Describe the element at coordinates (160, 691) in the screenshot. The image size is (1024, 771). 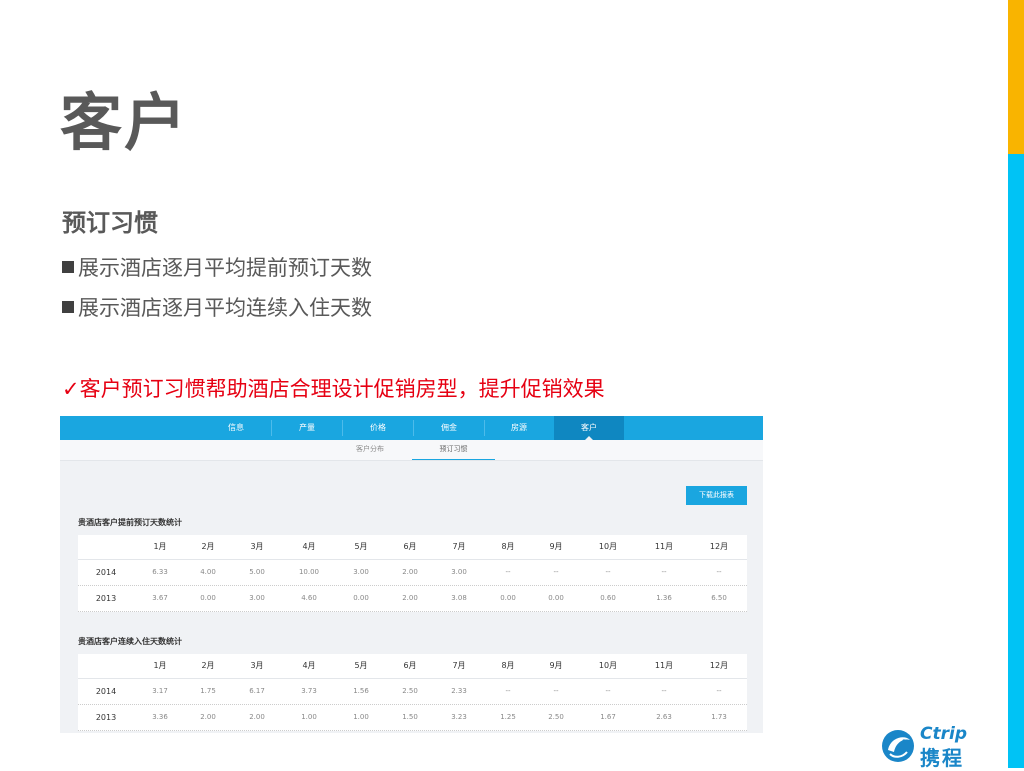
I see `table-cell: 3.17` at that location.